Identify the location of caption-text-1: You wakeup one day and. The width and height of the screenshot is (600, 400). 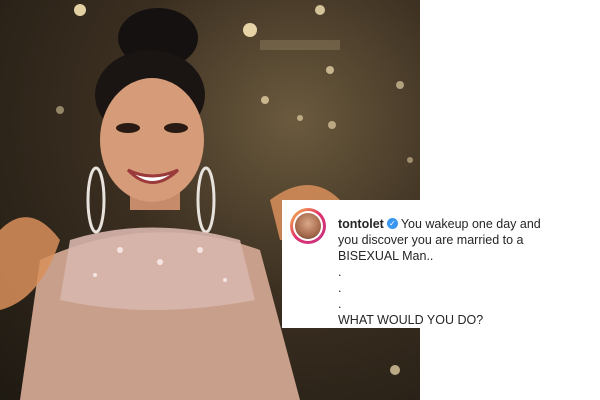
(470, 224).